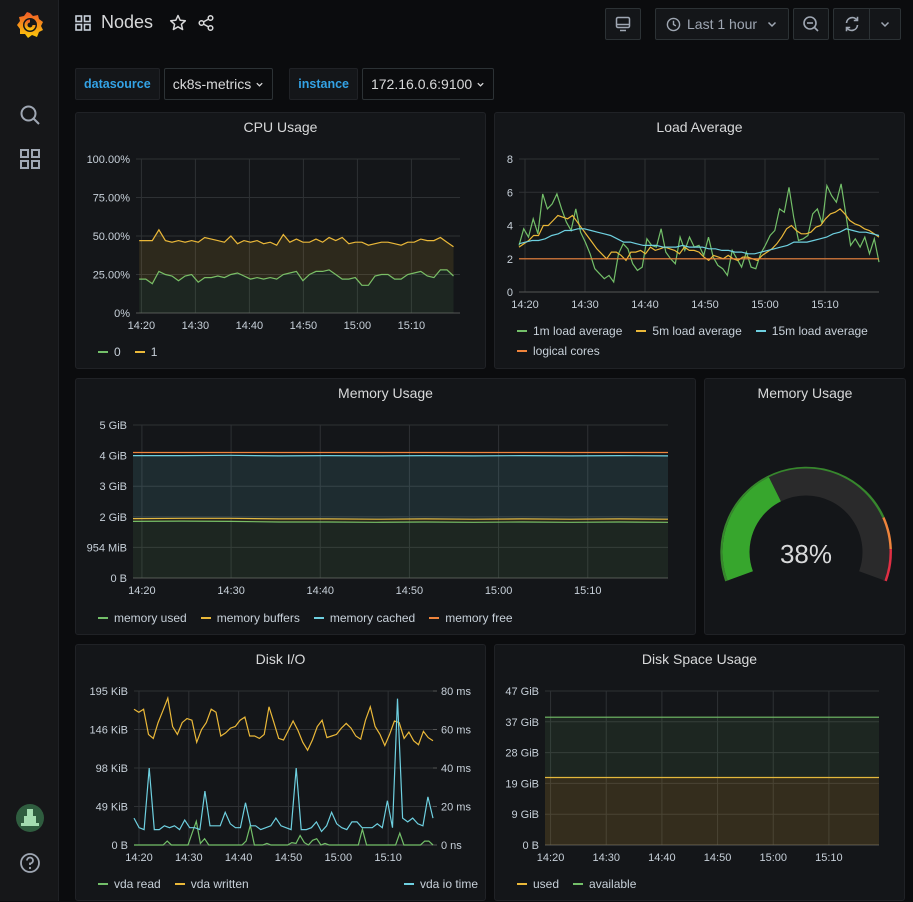 Image resolution: width=913 pixels, height=902 pixels. Describe the element at coordinates (137, 884) in the screenshot. I see `legend-label: vda read` at that location.